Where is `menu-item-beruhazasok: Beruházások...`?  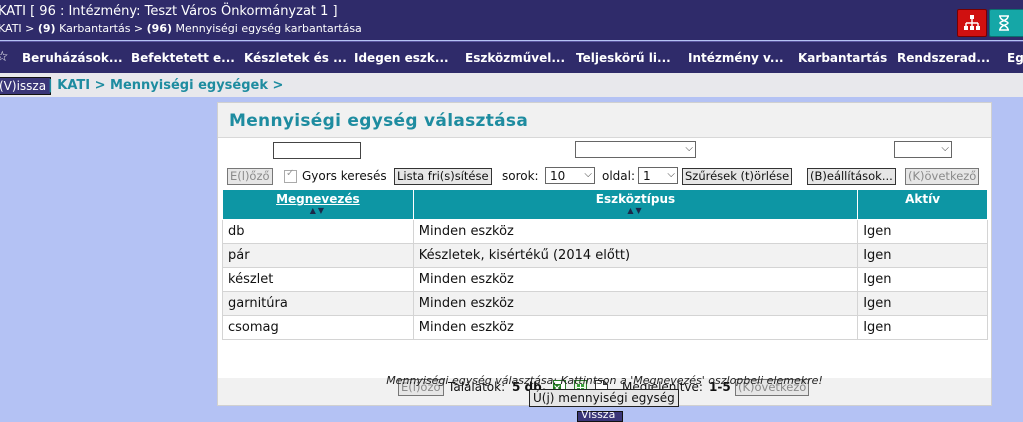 menu-item-beruhazasok: Beruházások... is located at coordinates (72, 58).